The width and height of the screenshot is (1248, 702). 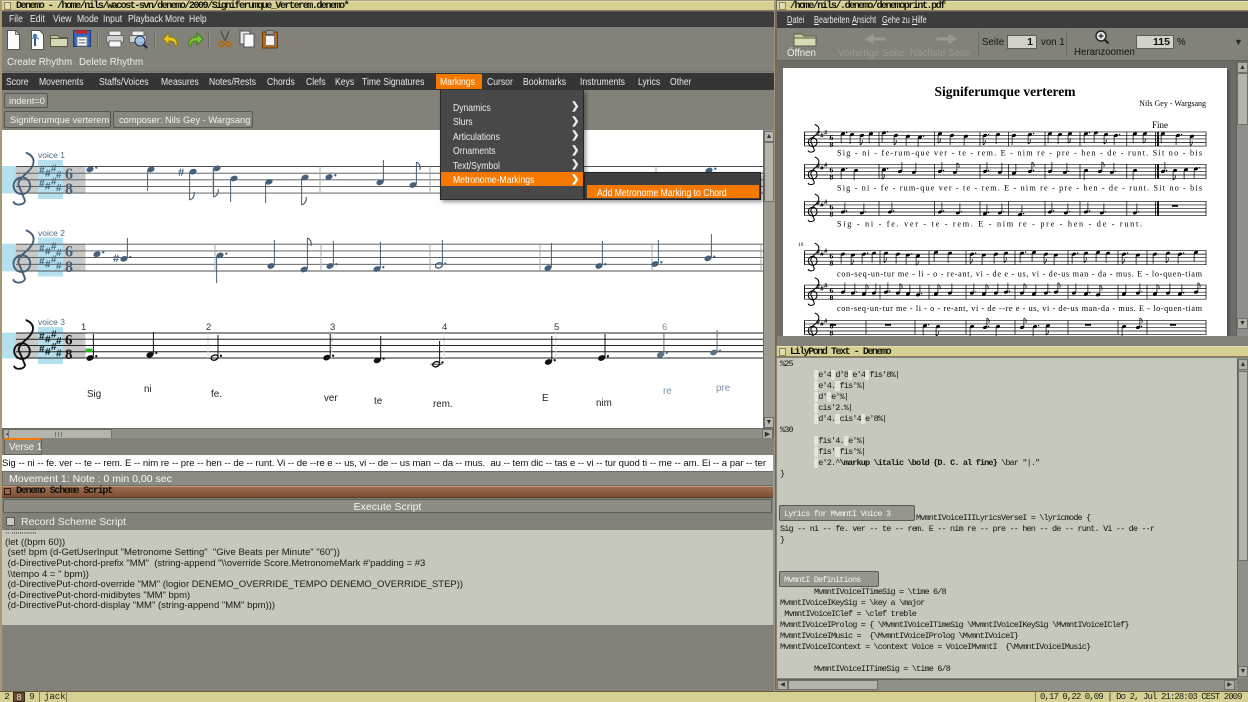 What do you see at coordinates (444, 327) in the screenshot?
I see `svg-text: 4` at bounding box center [444, 327].